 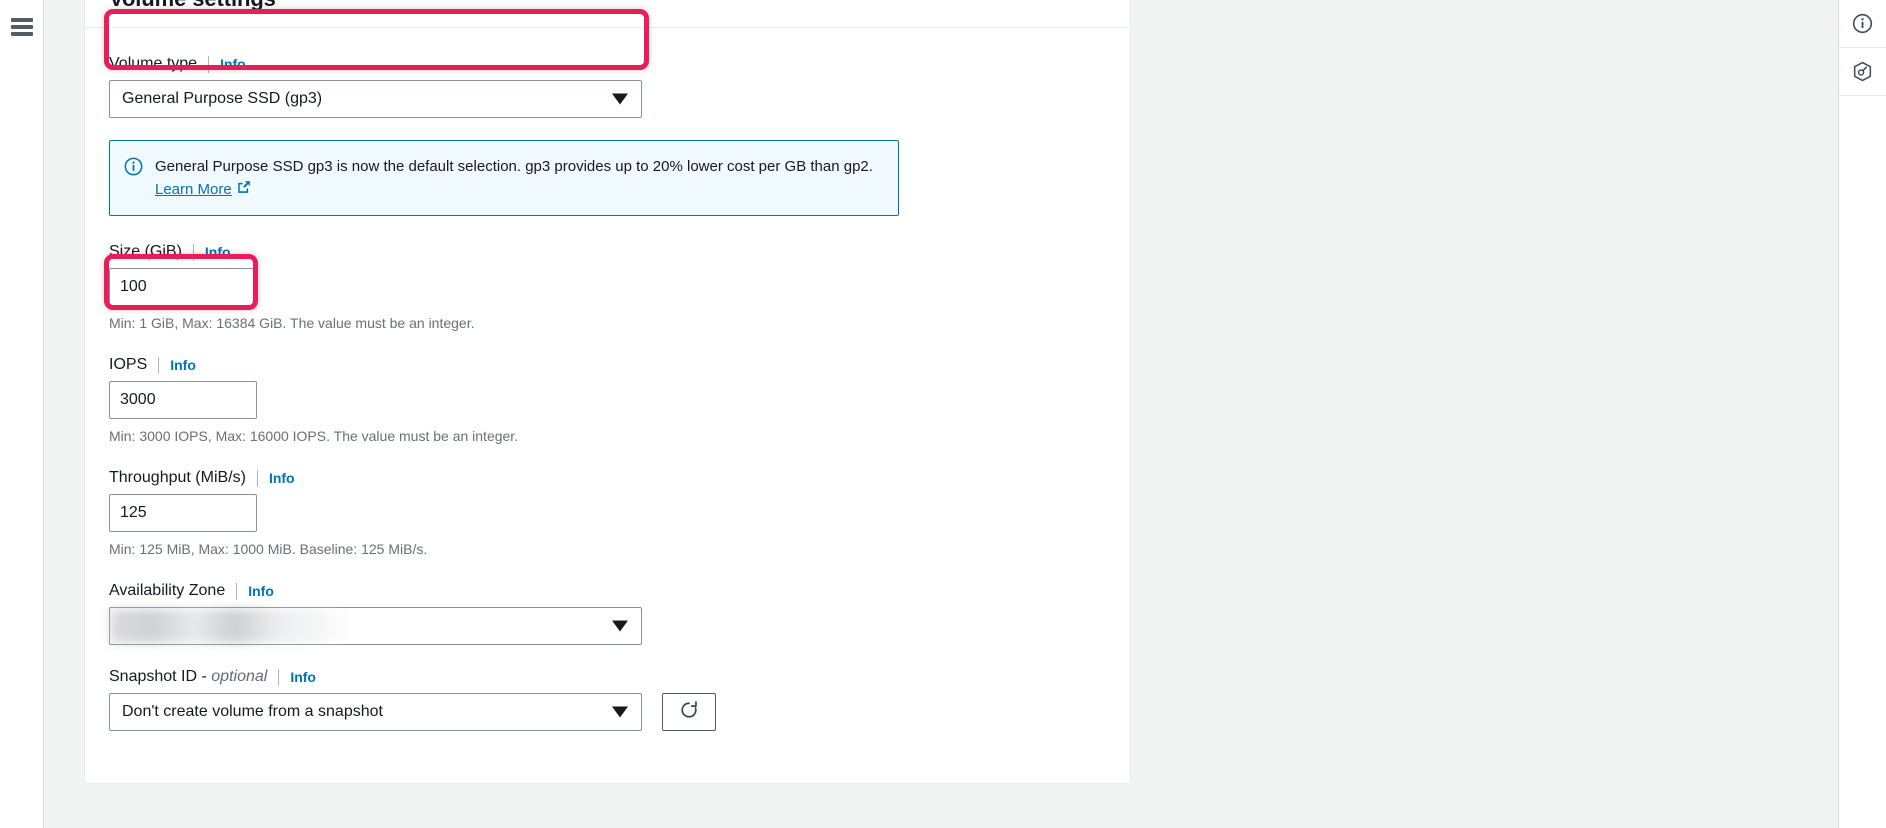 I want to click on volume-type-label: Volume type, so click(x=153, y=63).